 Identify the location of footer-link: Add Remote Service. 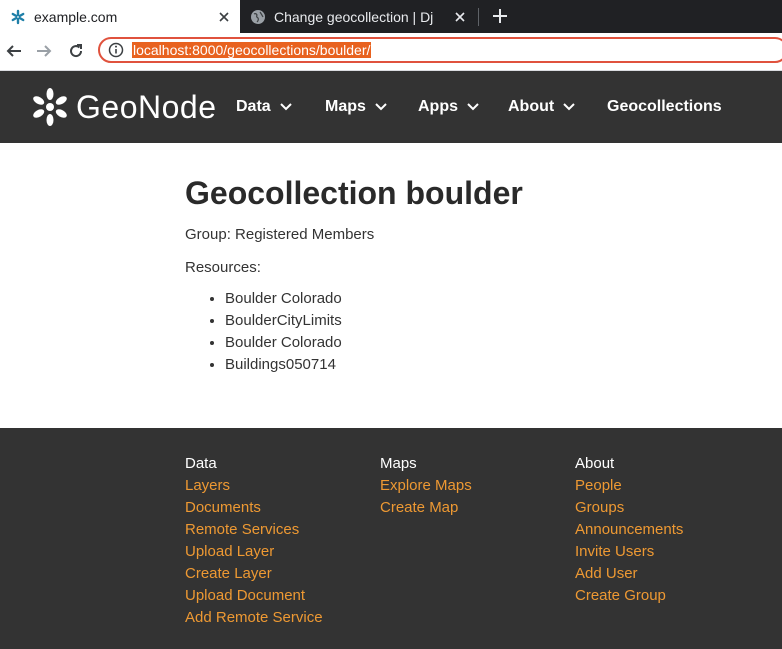
(254, 618).